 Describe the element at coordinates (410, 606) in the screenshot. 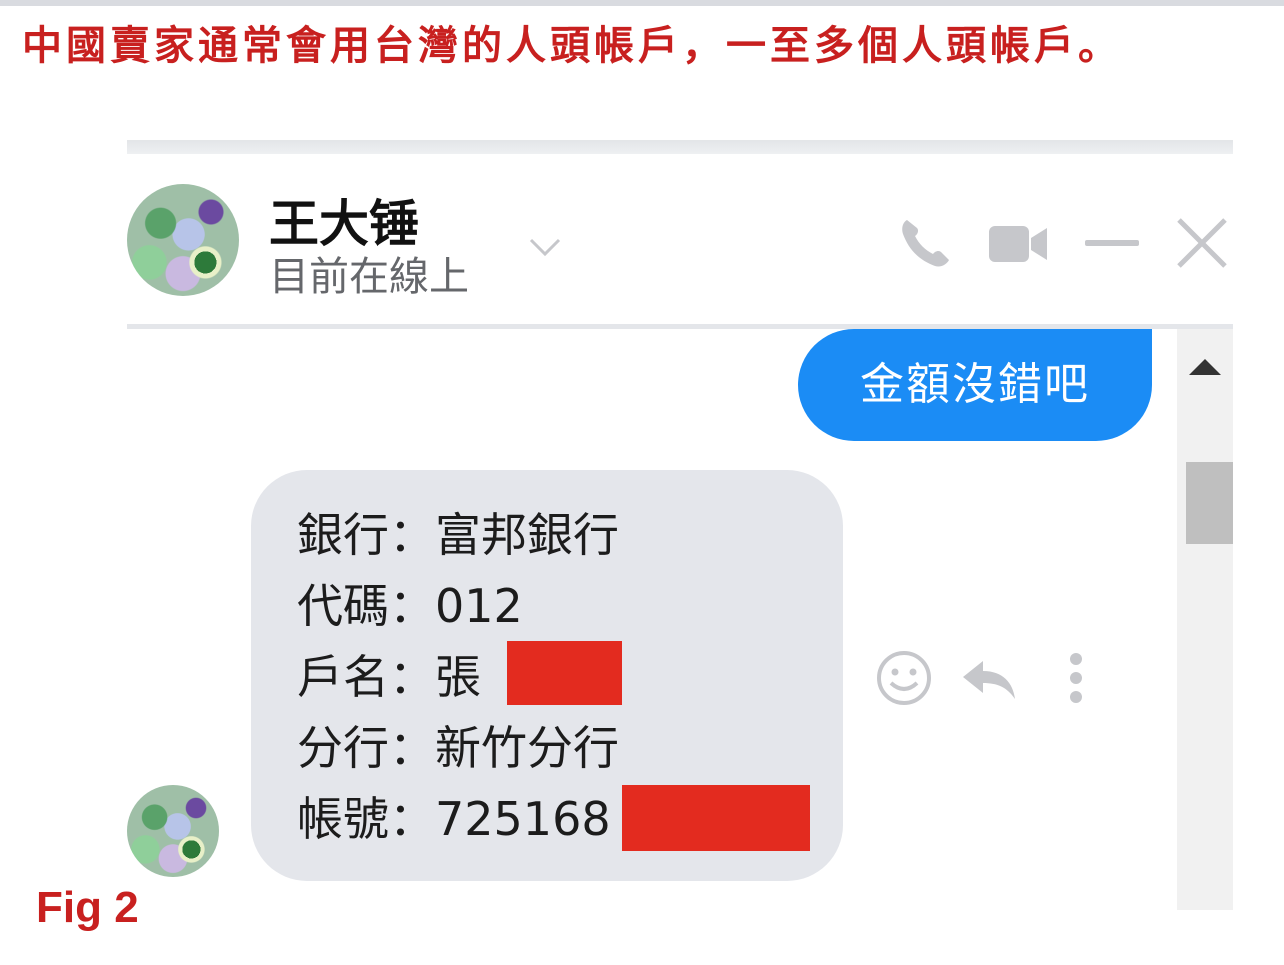

I see `bank-code-line: 代碼：012` at that location.